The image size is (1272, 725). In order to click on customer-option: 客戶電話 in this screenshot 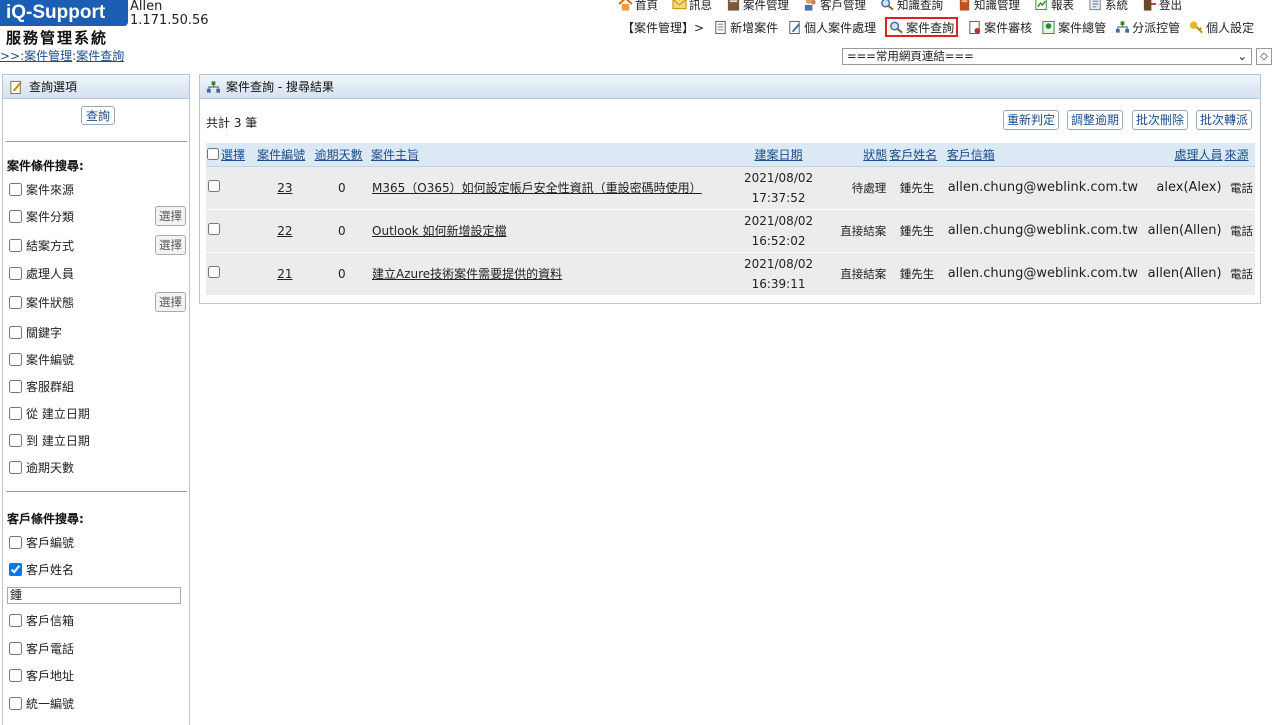, I will do `click(41, 648)`.